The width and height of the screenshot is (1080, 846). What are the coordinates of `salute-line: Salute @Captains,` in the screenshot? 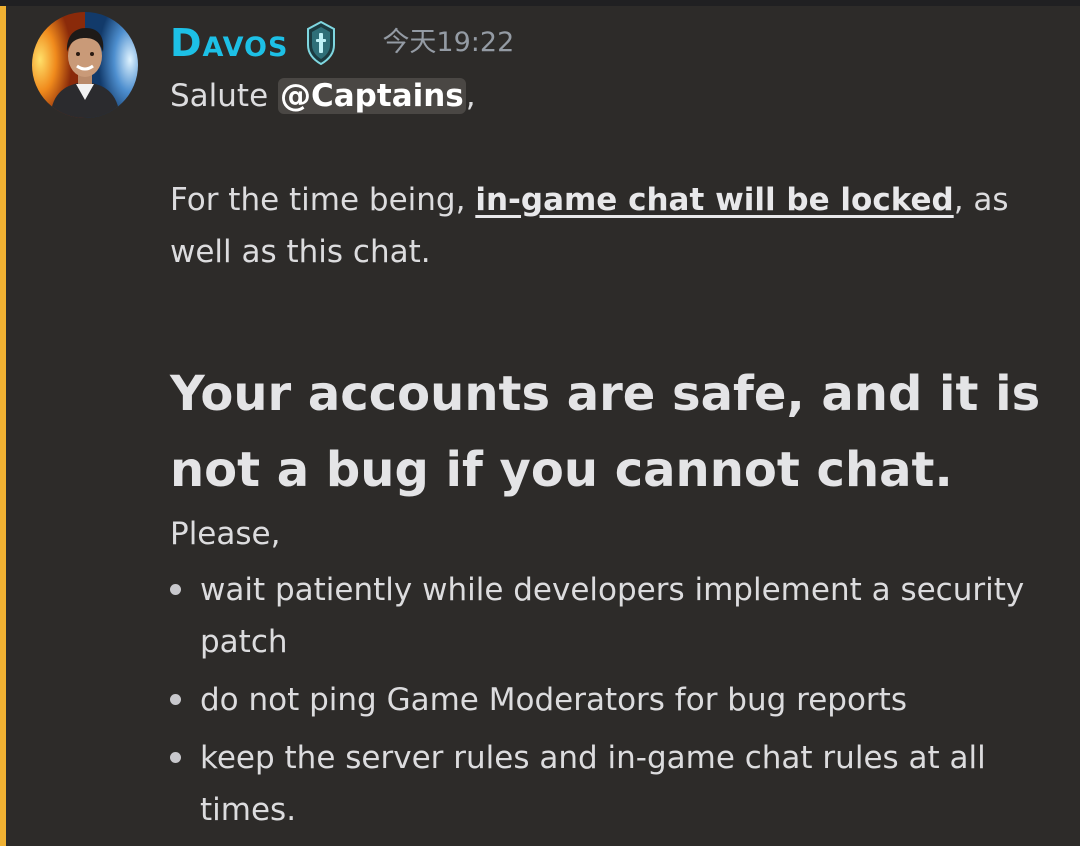 It's located at (610, 96).